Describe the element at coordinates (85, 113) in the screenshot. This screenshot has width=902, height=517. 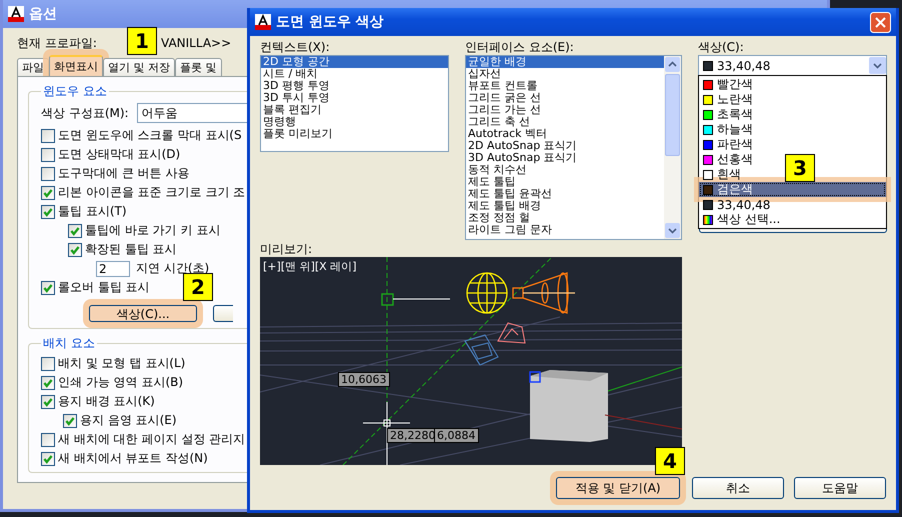
I see `field-label: 색상 구성표(M):` at that location.